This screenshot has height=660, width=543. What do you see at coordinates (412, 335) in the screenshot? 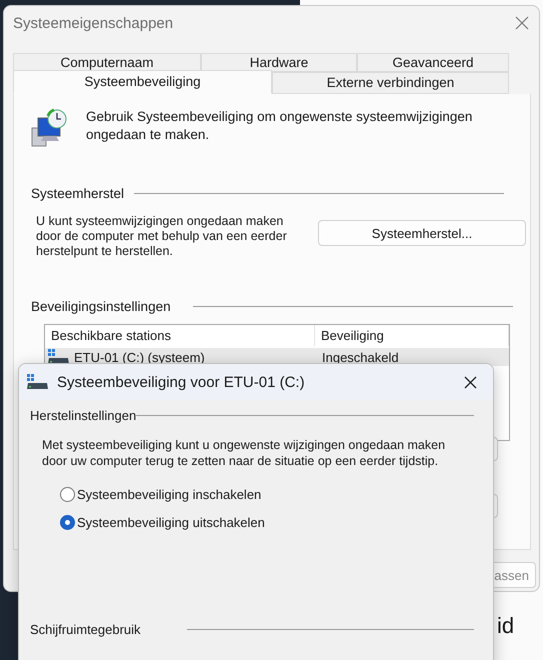
I see `column-header: Beveiliging` at bounding box center [412, 335].